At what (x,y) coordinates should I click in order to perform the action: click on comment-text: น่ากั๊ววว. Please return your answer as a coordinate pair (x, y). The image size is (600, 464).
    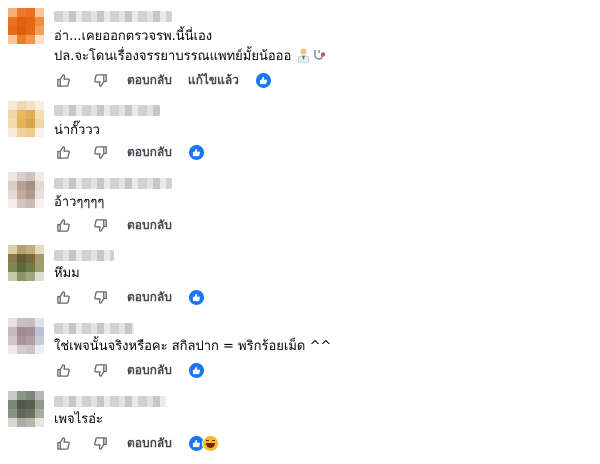
    Looking at the image, I should click on (77, 130).